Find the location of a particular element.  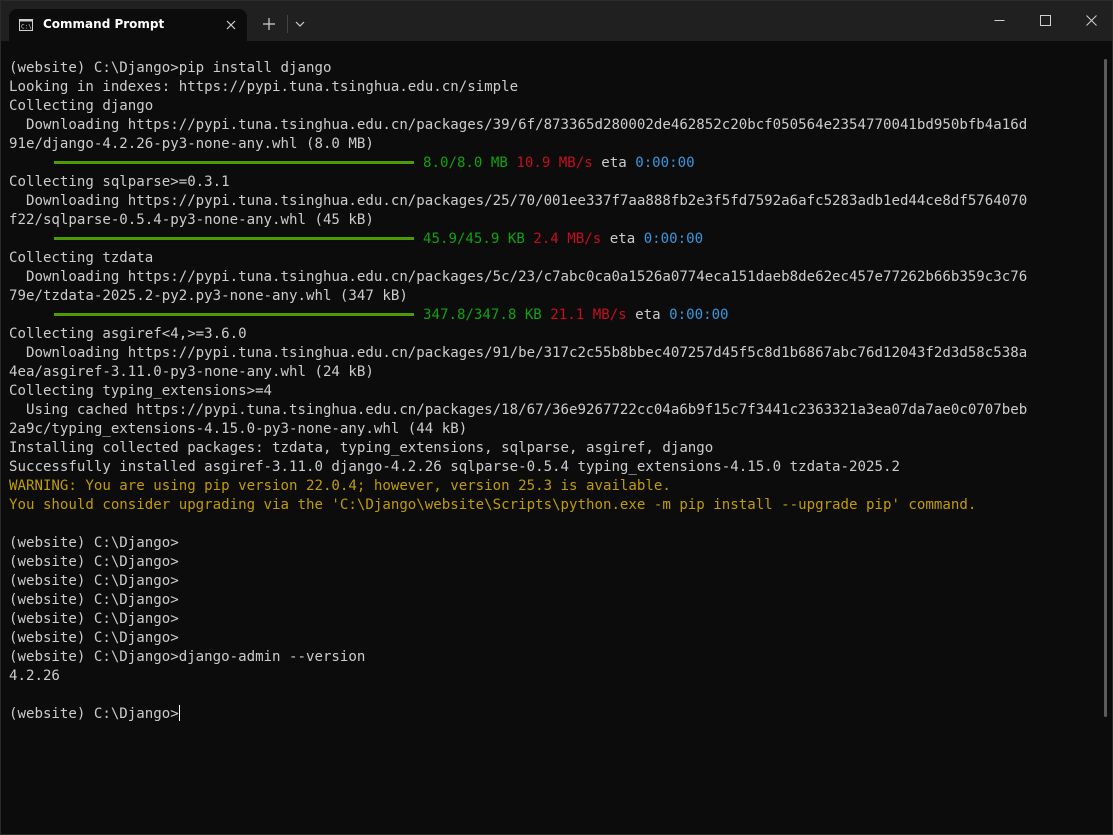

chevron-down-icon is located at coordinates (300, 24).